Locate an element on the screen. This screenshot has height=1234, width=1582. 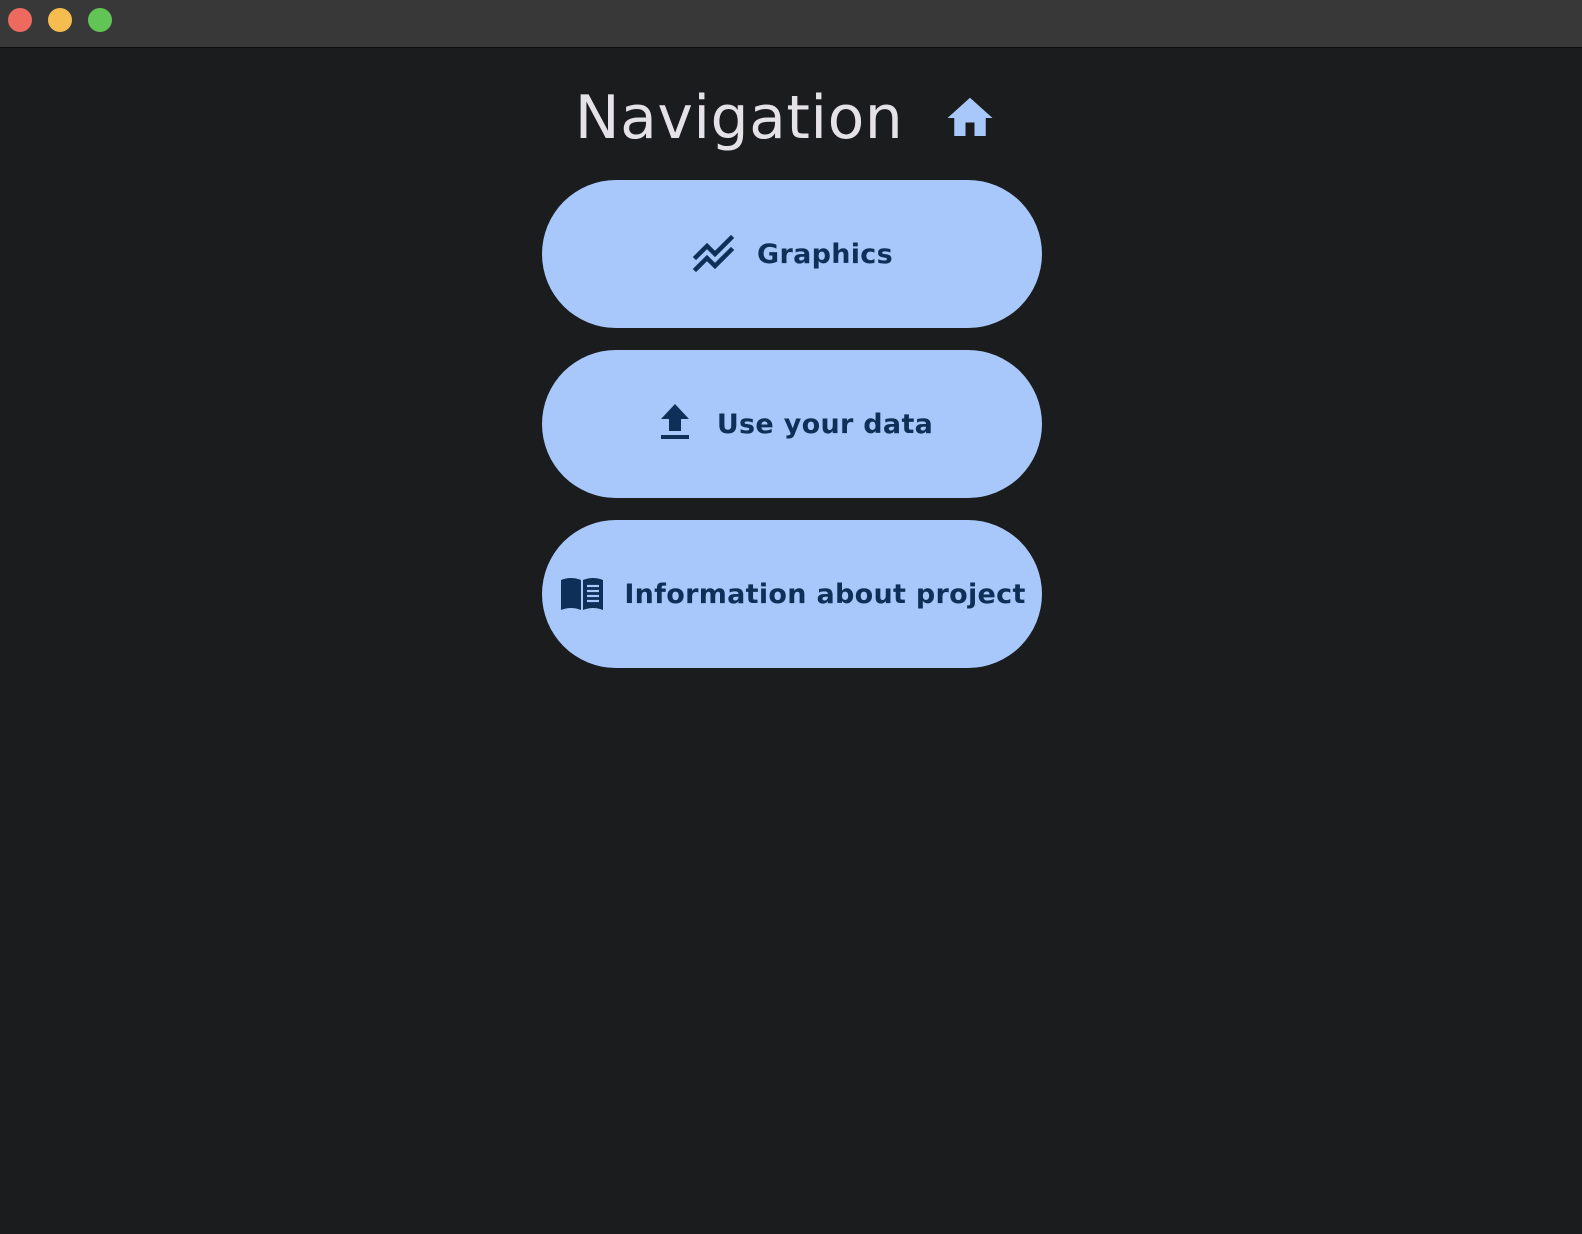
page-title: Navigation is located at coordinates (739, 118).